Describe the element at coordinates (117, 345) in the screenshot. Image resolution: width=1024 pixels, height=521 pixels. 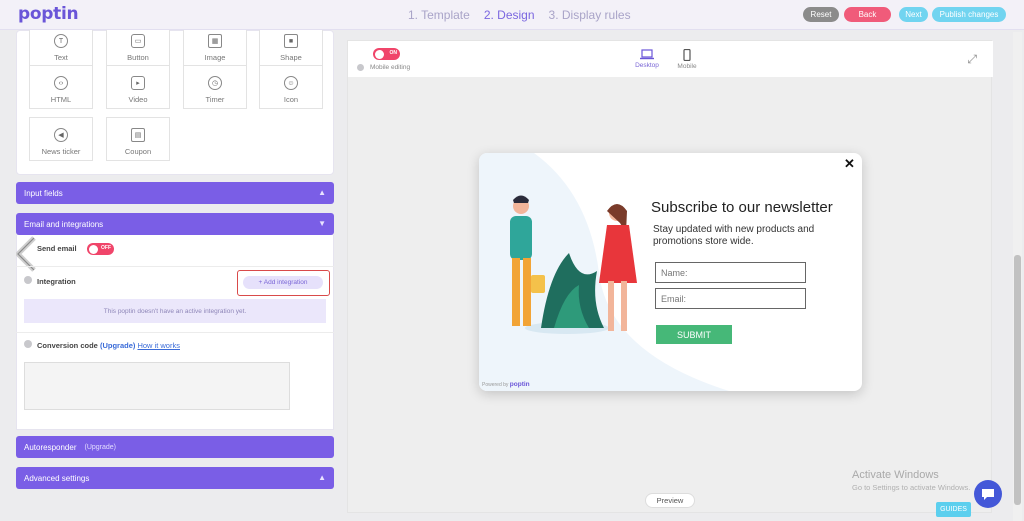
I see `conversion-upgrade-link: (Upgrade)` at that location.